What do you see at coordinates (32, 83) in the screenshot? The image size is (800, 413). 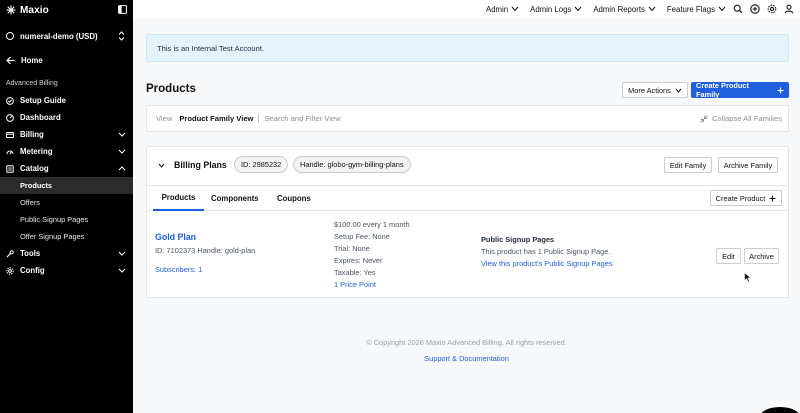 I see `sidebar-section-title: Advanced Billing` at bounding box center [32, 83].